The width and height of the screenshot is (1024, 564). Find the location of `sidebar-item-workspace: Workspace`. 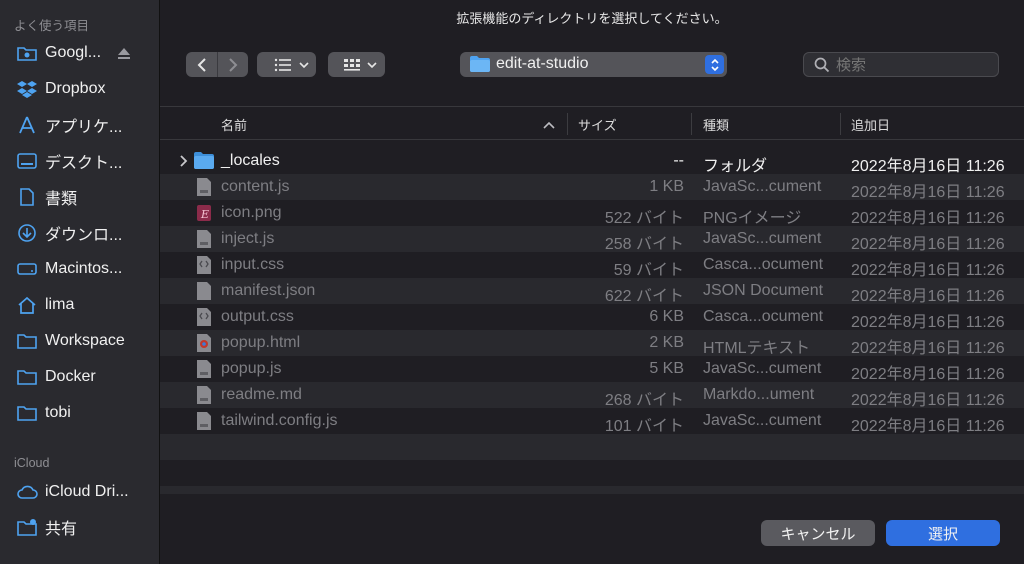

sidebar-item-workspace: Workspace is located at coordinates (79, 341).